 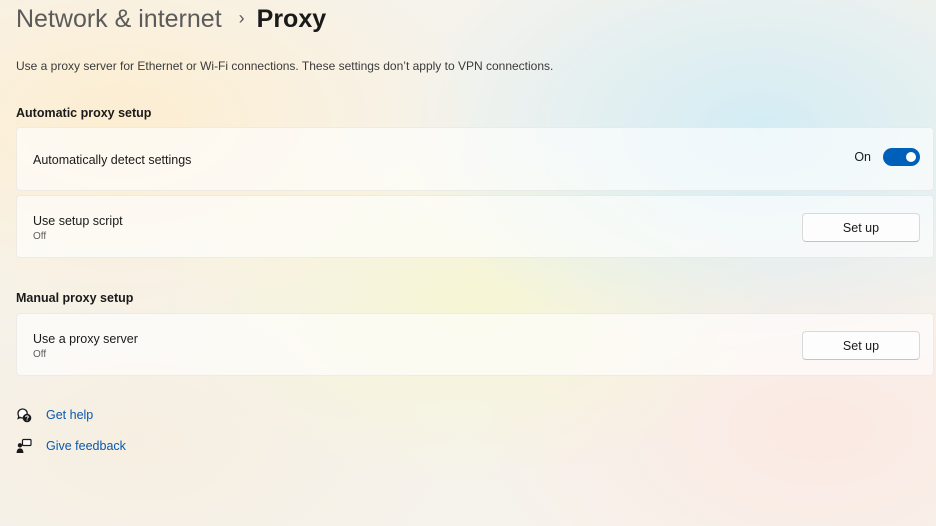 I want to click on proxy-server-setup-button: Set up, so click(x=861, y=345).